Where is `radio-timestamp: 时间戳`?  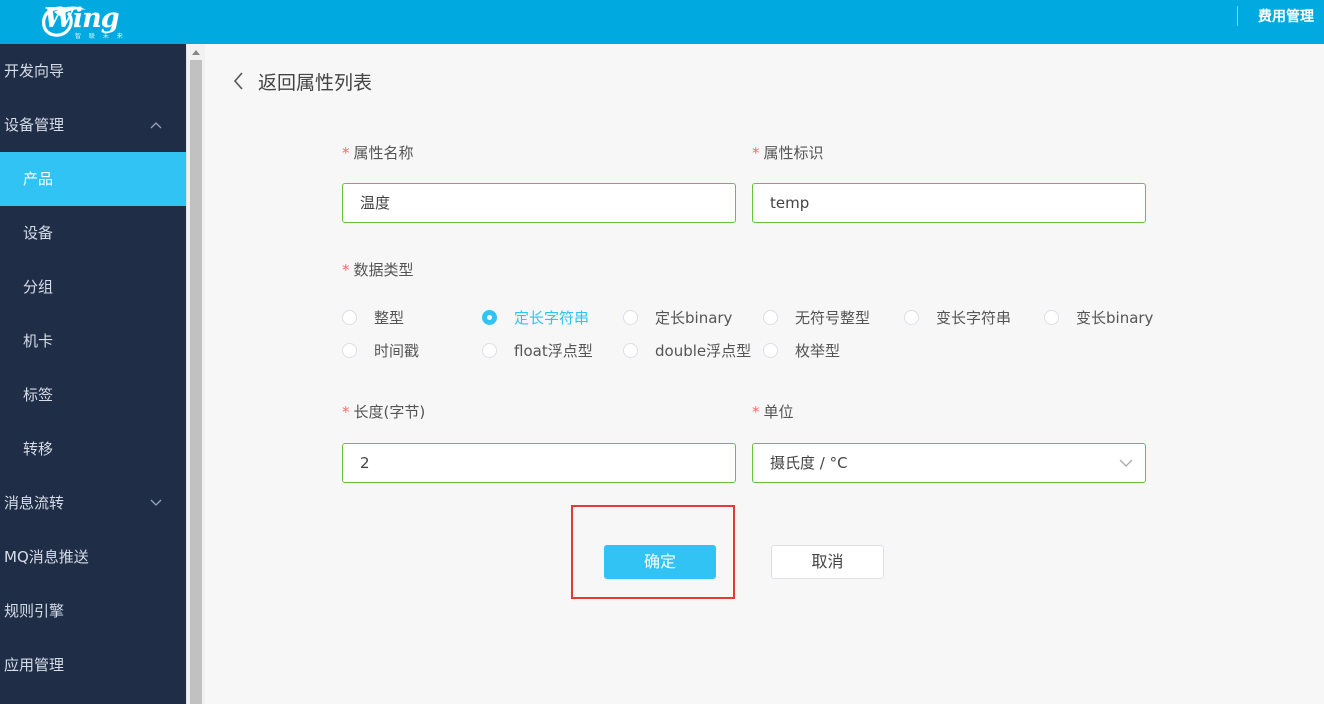
radio-timestamp: 时间戳 is located at coordinates (380, 350).